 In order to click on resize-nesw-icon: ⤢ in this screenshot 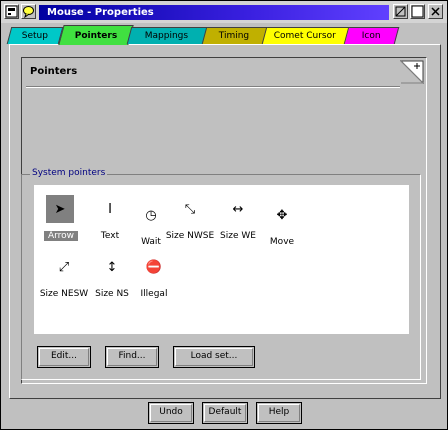, I will do `click(64, 267)`.